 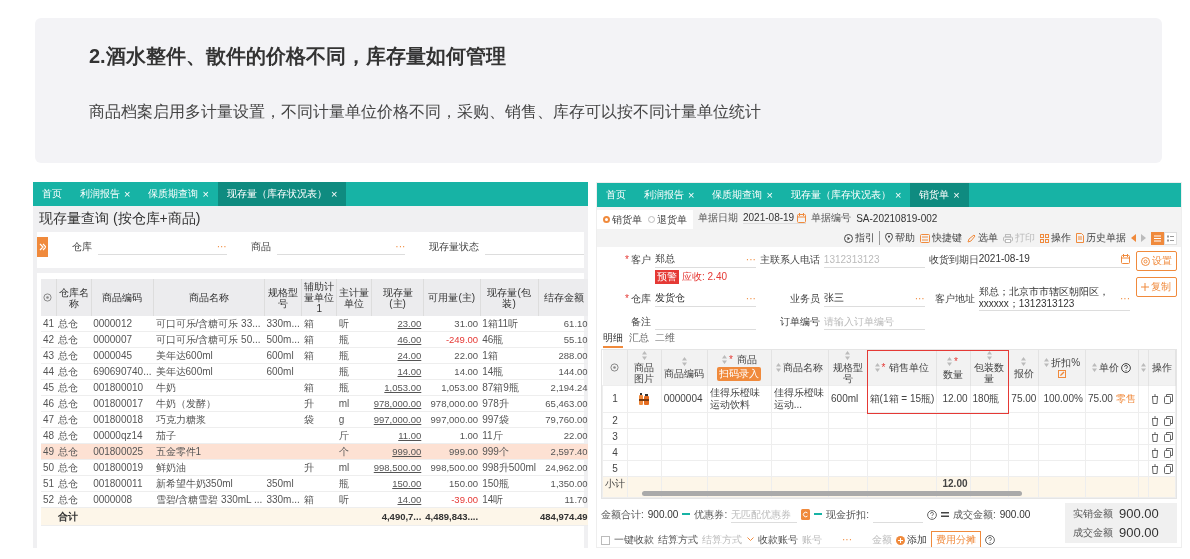 What do you see at coordinates (956, 195) in the screenshot?
I see `close-button: ×` at bounding box center [956, 195].